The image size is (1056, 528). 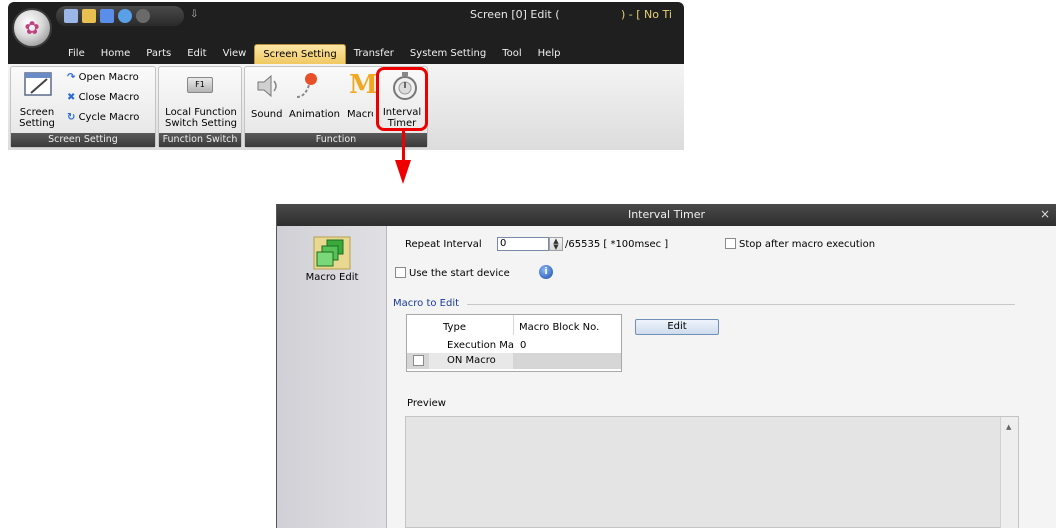 I want to click on screen-setting-line1: Screen, so click(x=37, y=112).